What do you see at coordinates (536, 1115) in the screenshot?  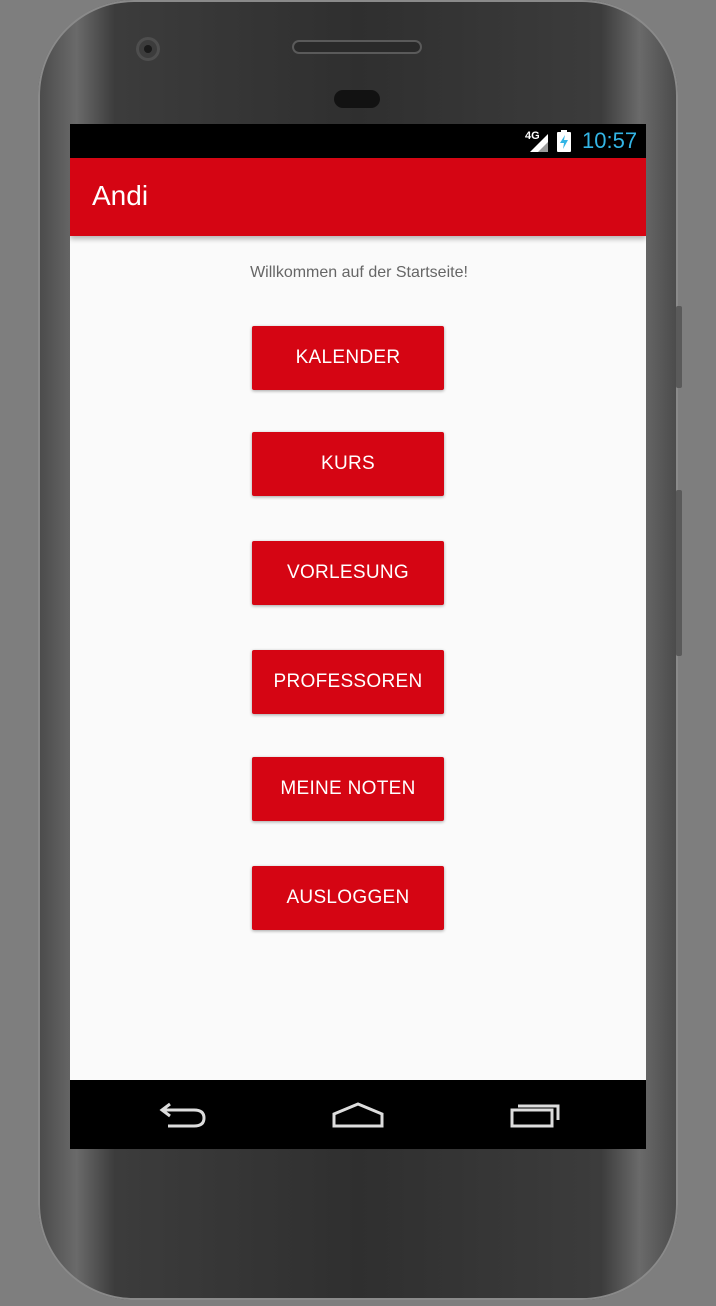 I see `recents-icon` at bounding box center [536, 1115].